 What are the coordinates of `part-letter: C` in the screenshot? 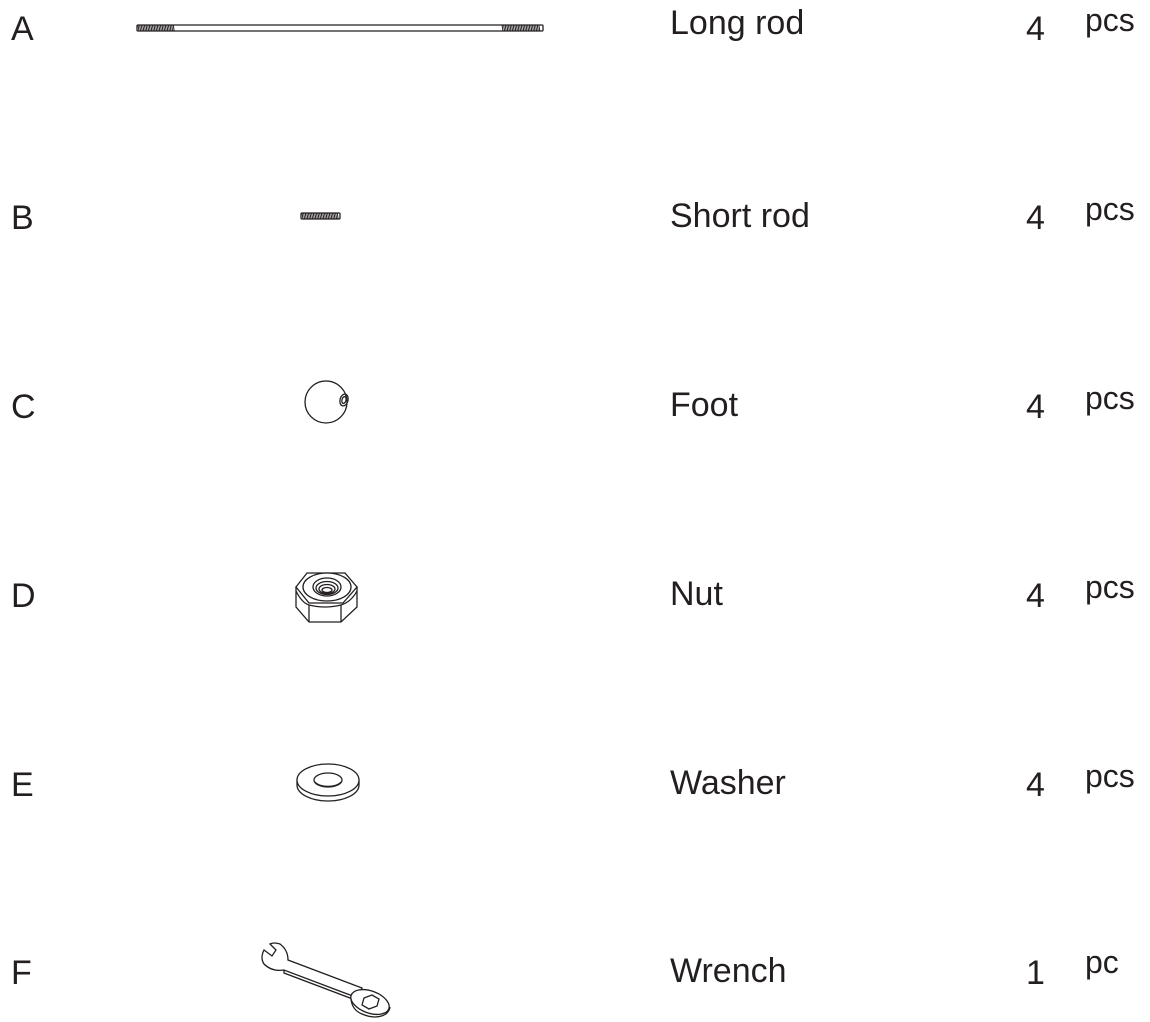 It's located at (23, 407).